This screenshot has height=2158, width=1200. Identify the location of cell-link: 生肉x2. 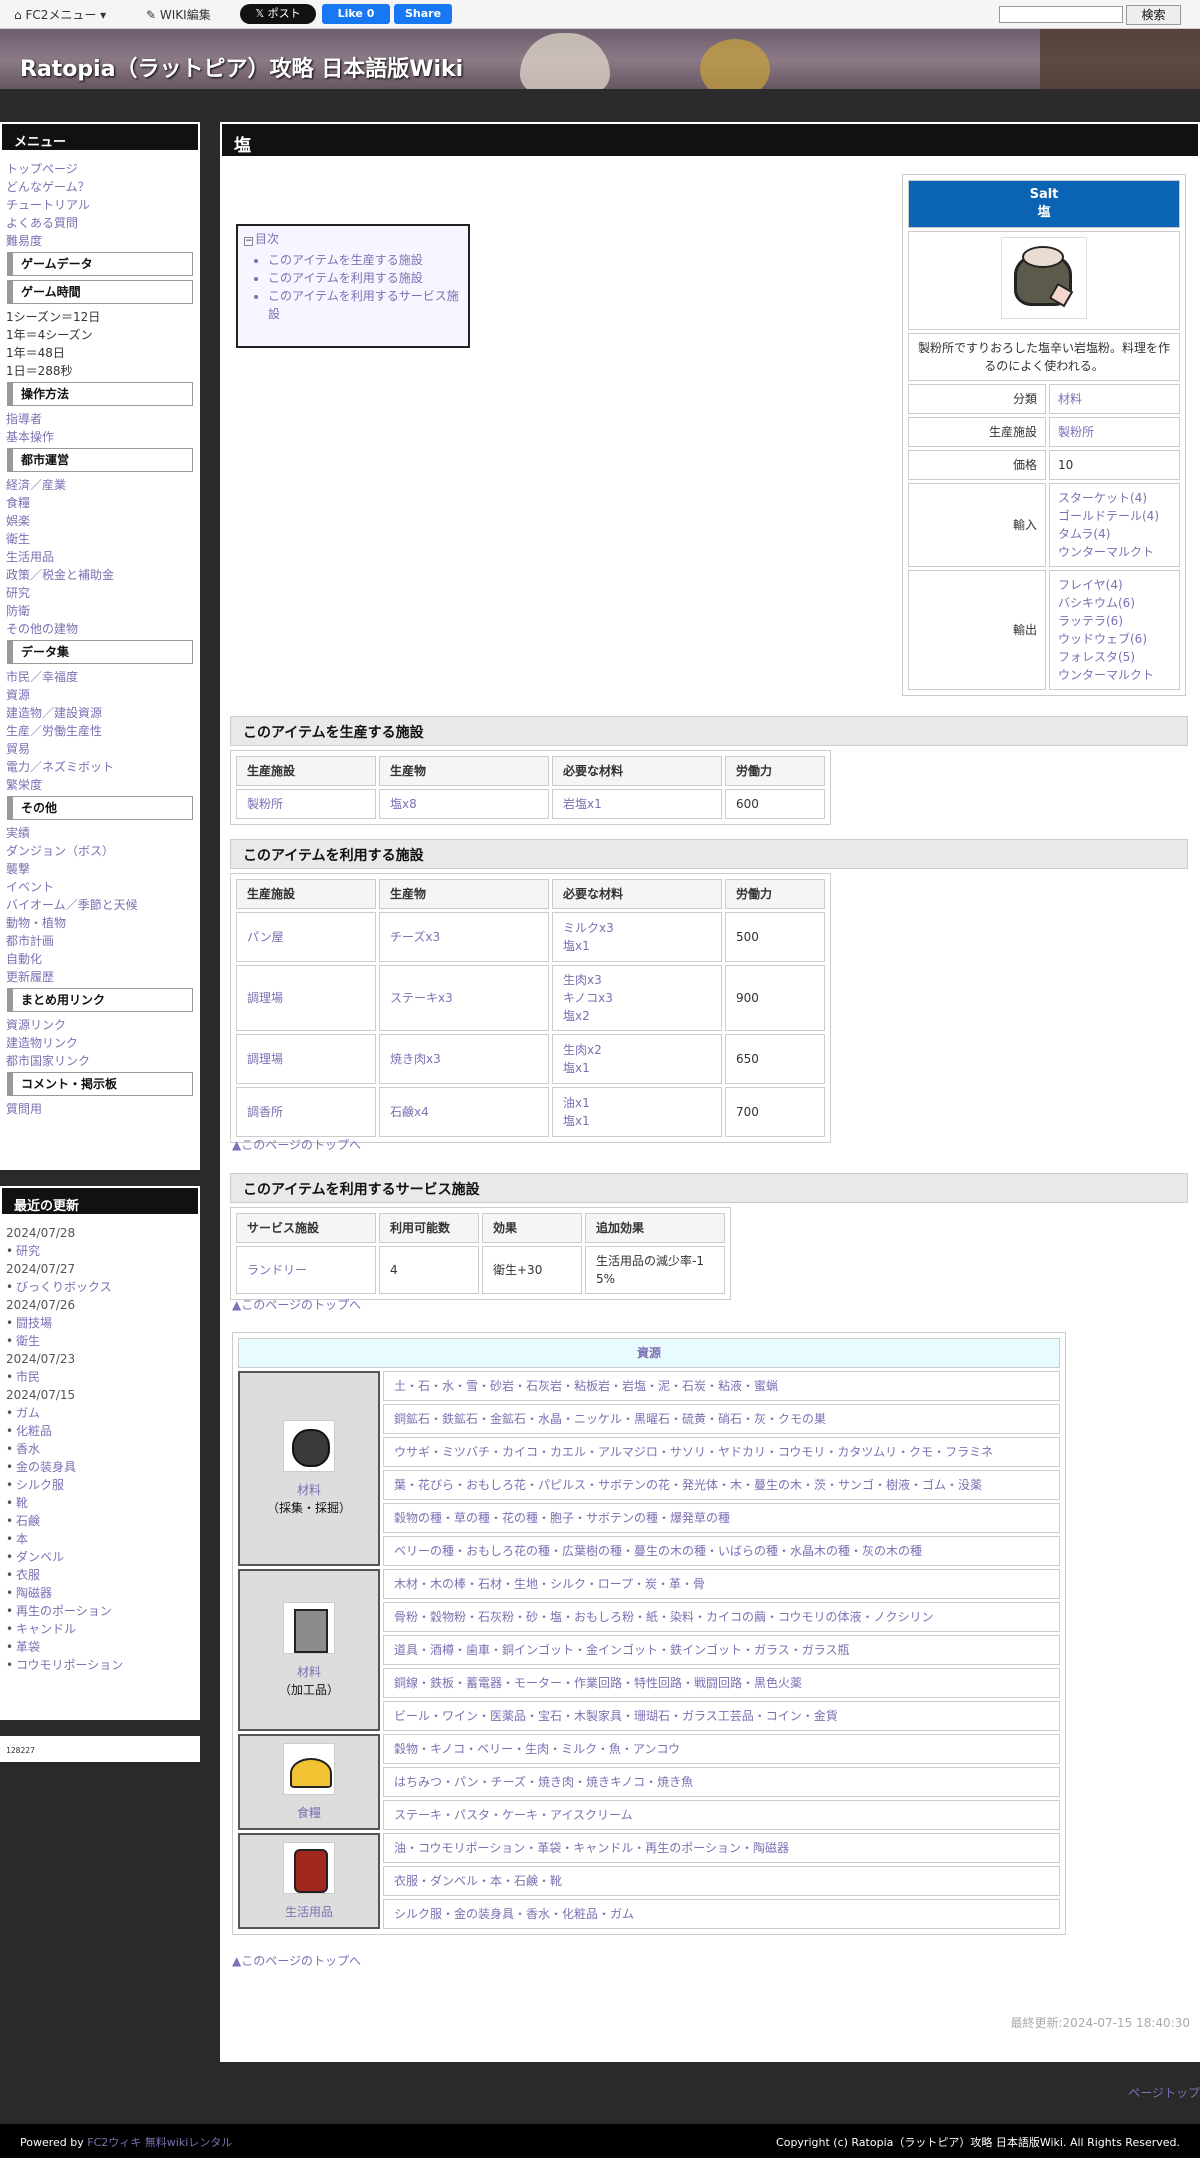
(582, 1050).